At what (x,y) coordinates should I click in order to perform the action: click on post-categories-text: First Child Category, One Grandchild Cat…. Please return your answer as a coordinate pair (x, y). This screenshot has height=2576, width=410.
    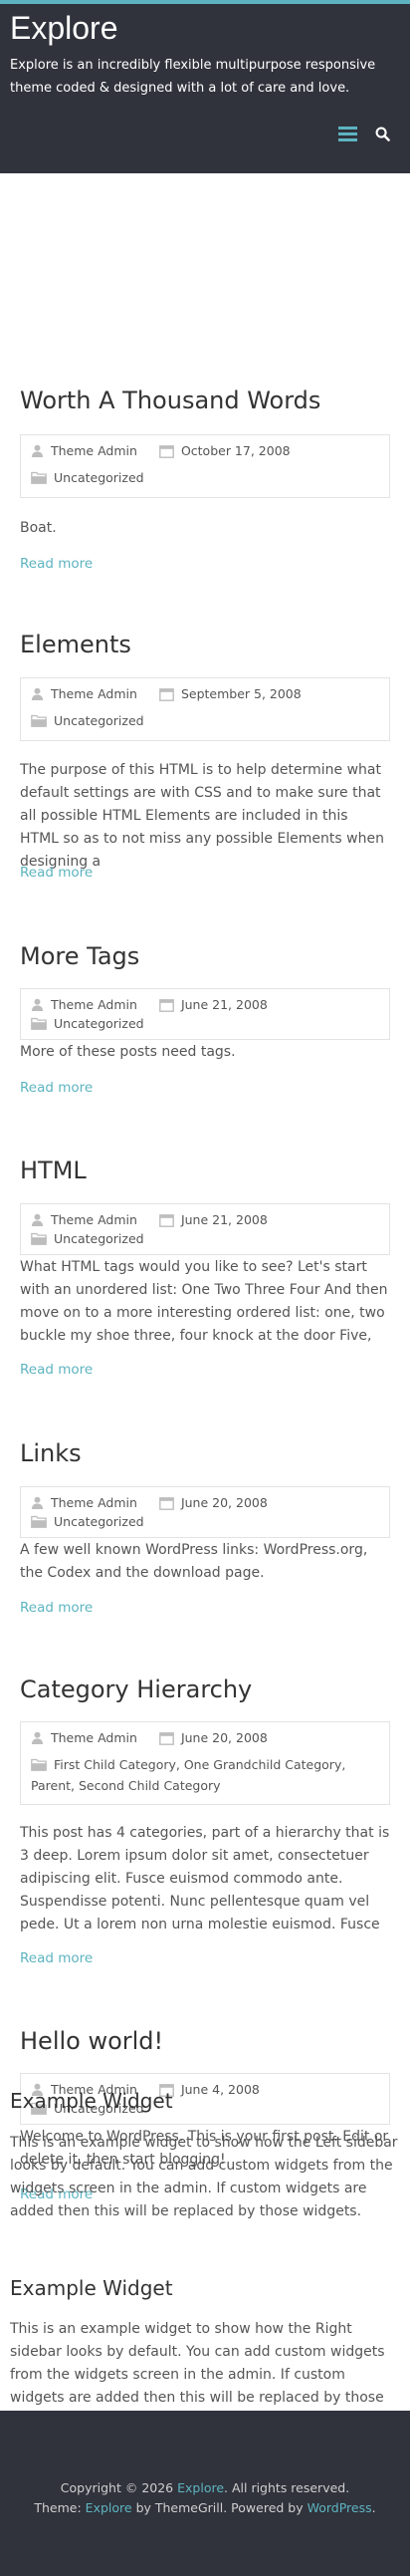
    Looking at the image, I should click on (188, 1775).